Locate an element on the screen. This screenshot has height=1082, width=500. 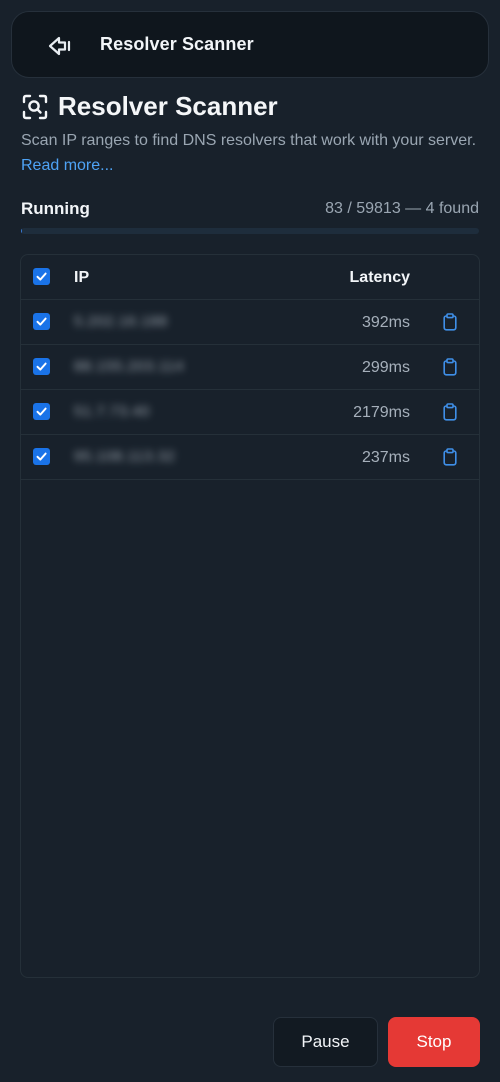
ip-cell: 5.202.16.188 is located at coordinates (121, 321).